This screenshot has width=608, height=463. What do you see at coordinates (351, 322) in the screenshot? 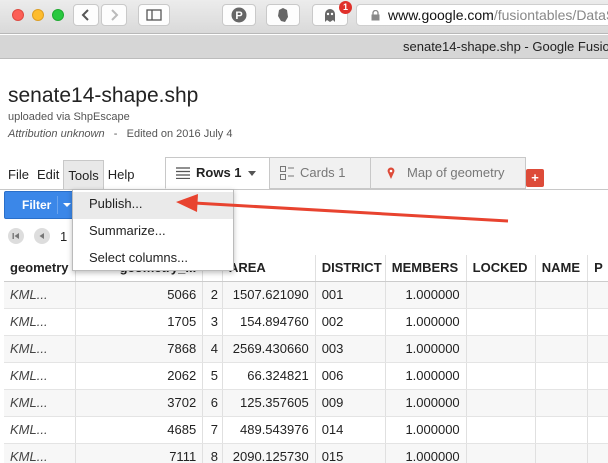
I see `table-cell: 002` at bounding box center [351, 322].